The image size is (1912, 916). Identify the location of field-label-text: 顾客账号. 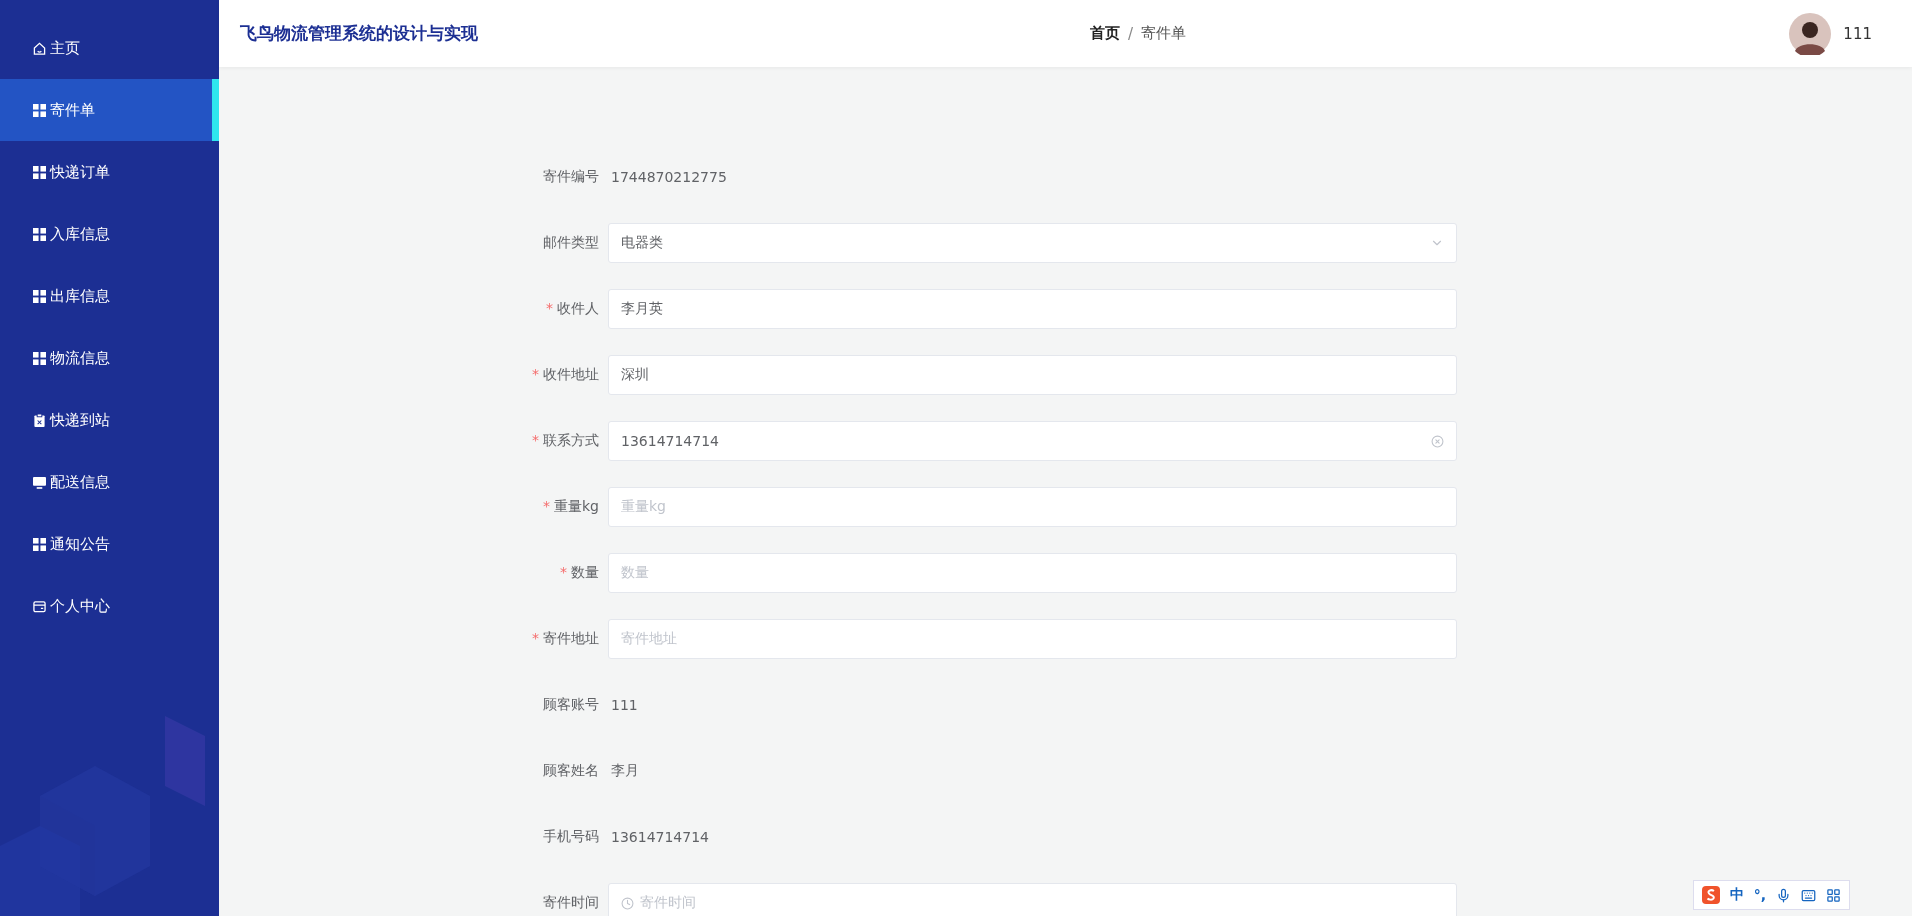
(571, 704).